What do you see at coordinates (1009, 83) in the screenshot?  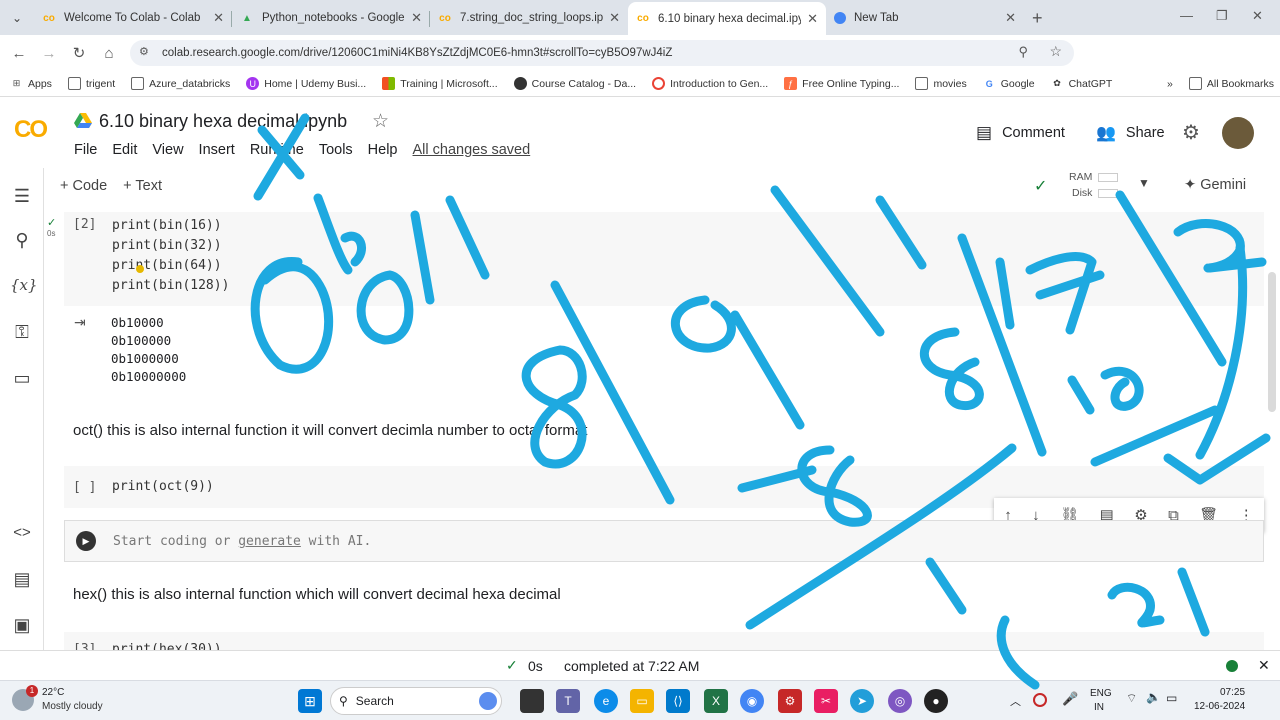 I see `bookmark-google: G Google` at bounding box center [1009, 83].